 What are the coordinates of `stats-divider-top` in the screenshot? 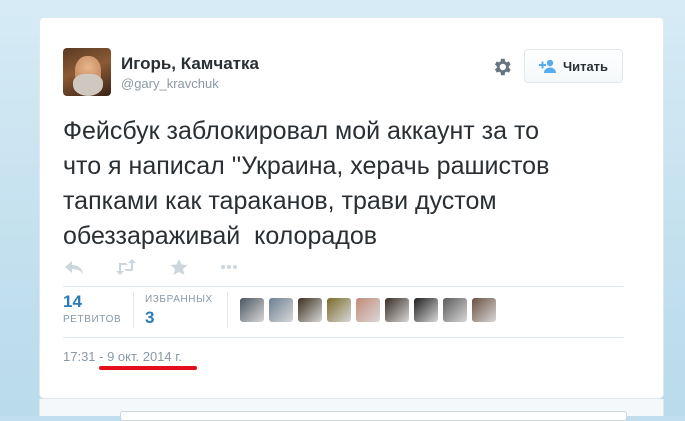 It's located at (343, 286).